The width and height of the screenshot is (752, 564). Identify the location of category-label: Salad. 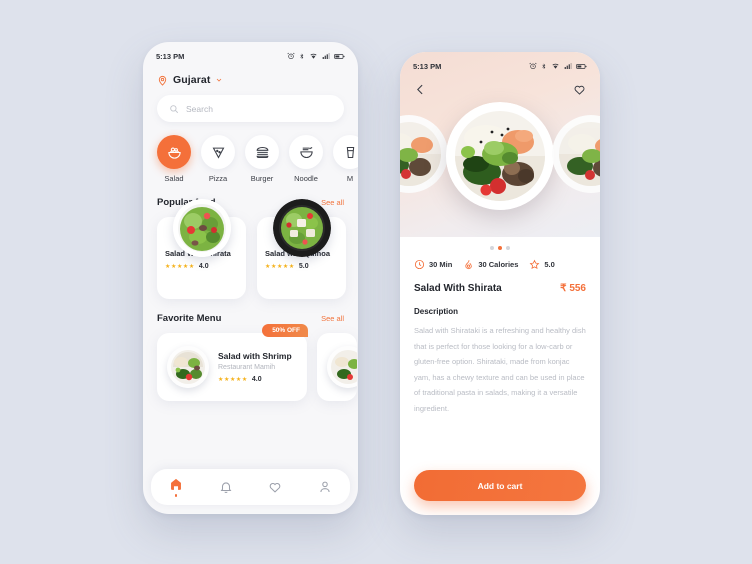
(174, 178).